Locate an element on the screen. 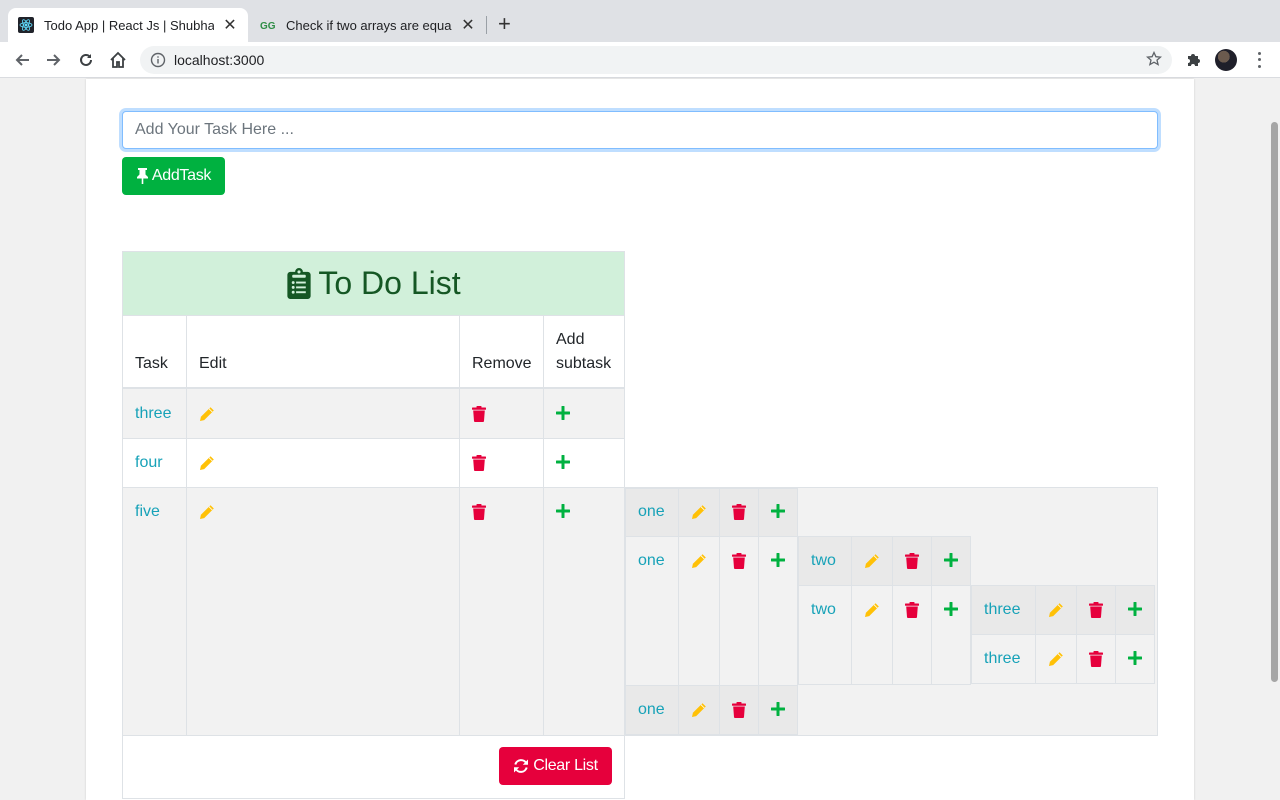 This screenshot has height=800, width=1280. header-add-subtask is located at coordinates (584, 352).